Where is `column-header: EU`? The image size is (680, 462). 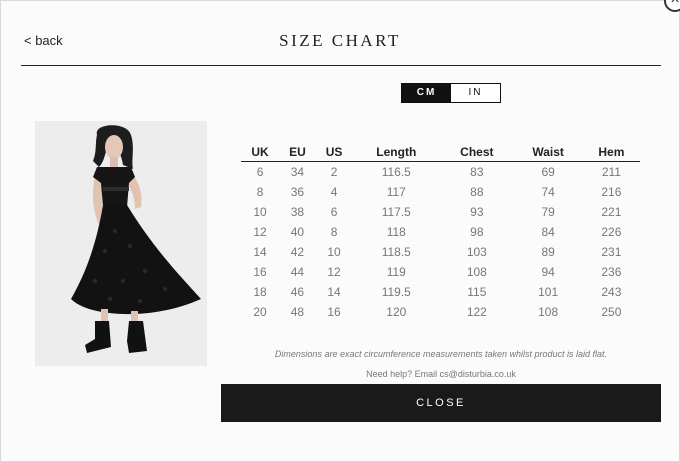
column-header: EU is located at coordinates (297, 152).